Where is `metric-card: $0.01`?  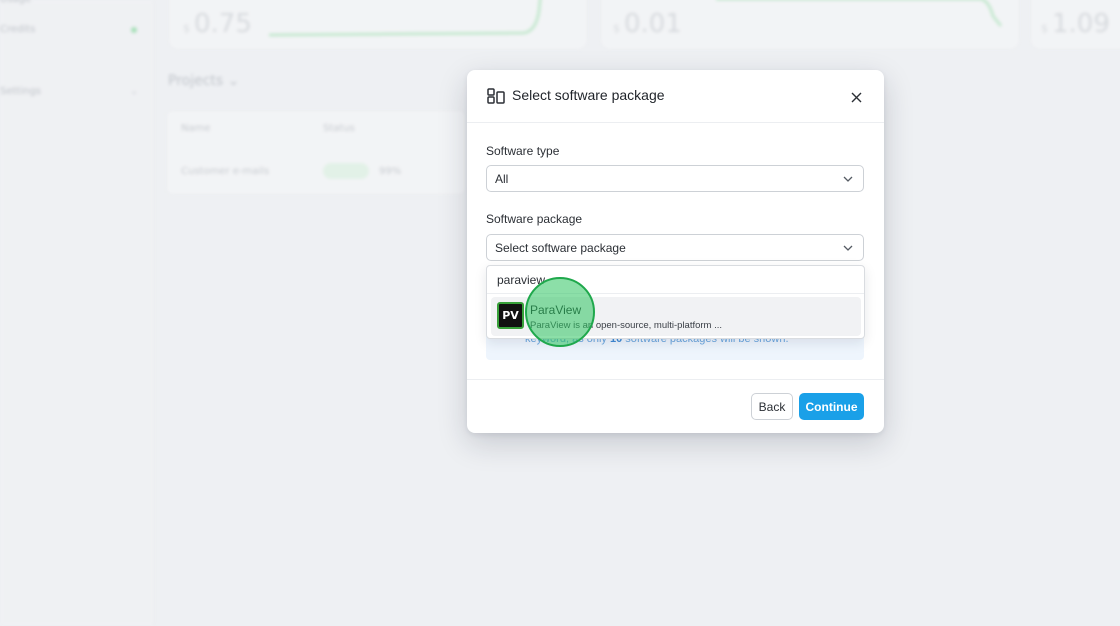 metric-card: $0.01 is located at coordinates (810, 25).